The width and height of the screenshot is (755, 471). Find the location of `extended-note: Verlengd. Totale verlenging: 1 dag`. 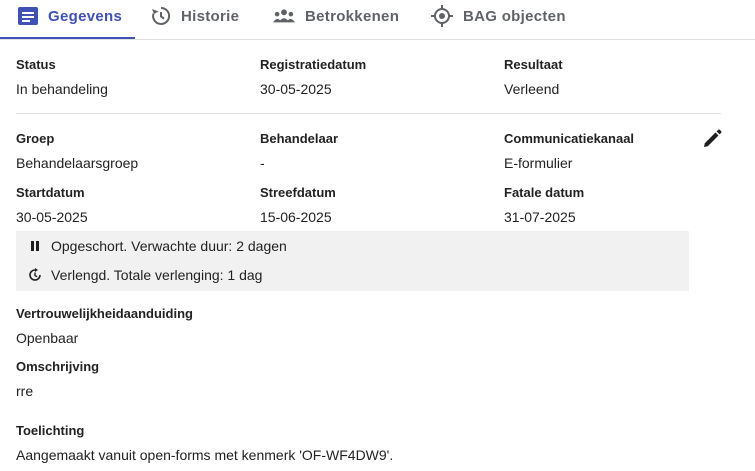

extended-note: Verlengd. Totale verlenging: 1 dag is located at coordinates (145, 275).